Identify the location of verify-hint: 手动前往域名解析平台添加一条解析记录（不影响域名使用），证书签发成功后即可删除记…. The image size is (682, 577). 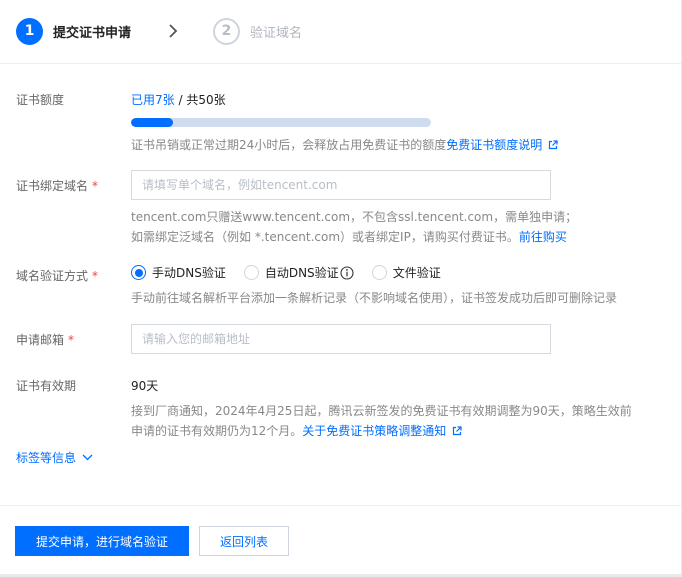
(374, 298).